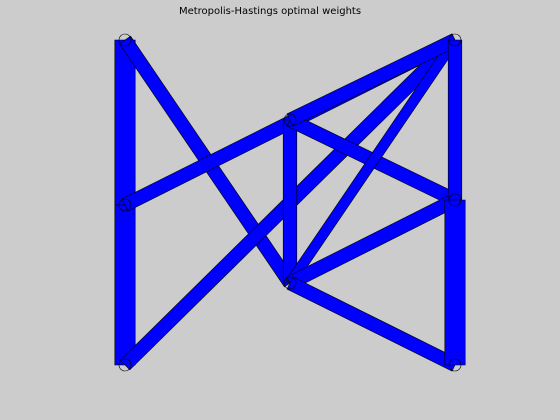 The height and width of the screenshot is (420, 560). I want to click on edge-n5-n8, so click(372, 324).